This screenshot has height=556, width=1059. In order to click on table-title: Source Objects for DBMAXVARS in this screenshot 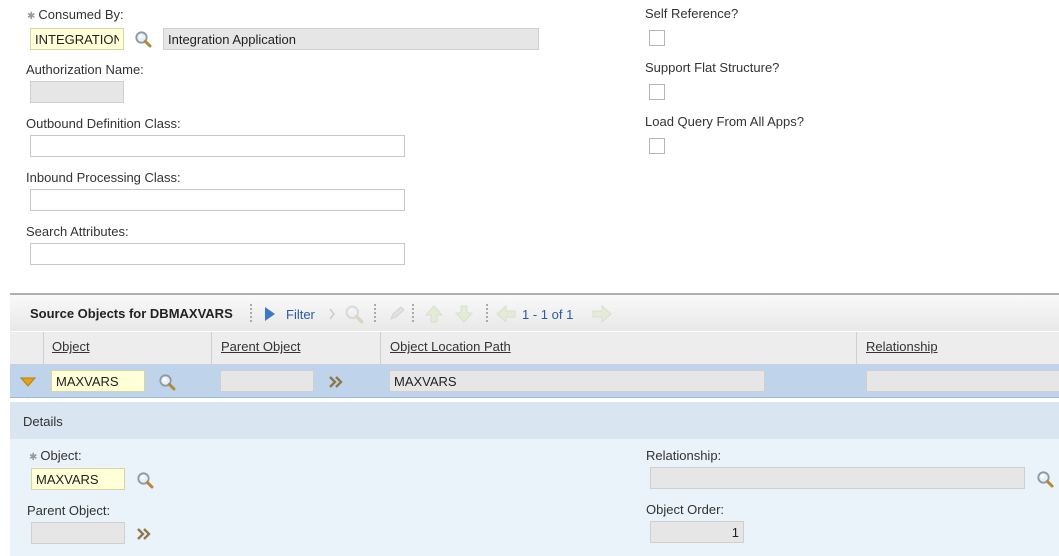, I will do `click(131, 313)`.